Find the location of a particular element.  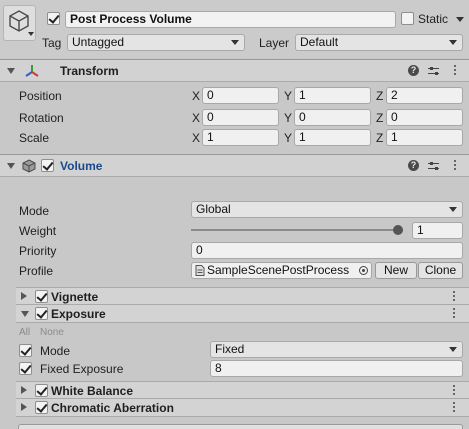

layer-label: Layer is located at coordinates (274, 43).